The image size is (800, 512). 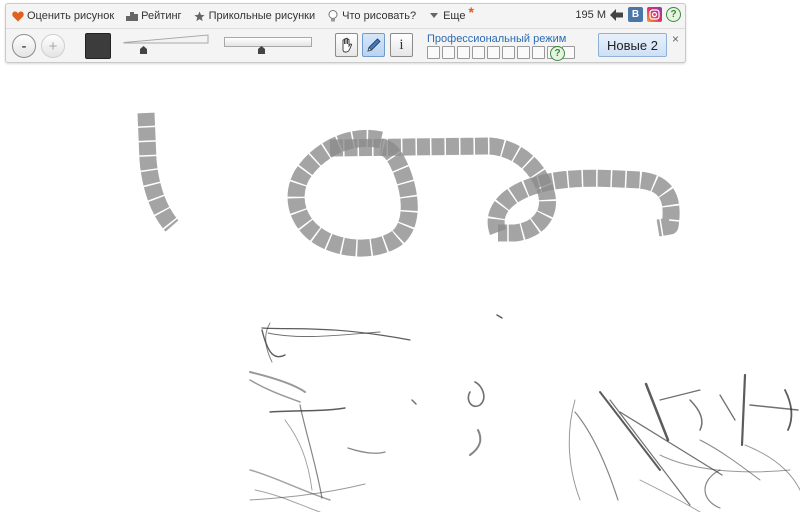 I want to click on color-picker-swatch, so click(x=98, y=46).